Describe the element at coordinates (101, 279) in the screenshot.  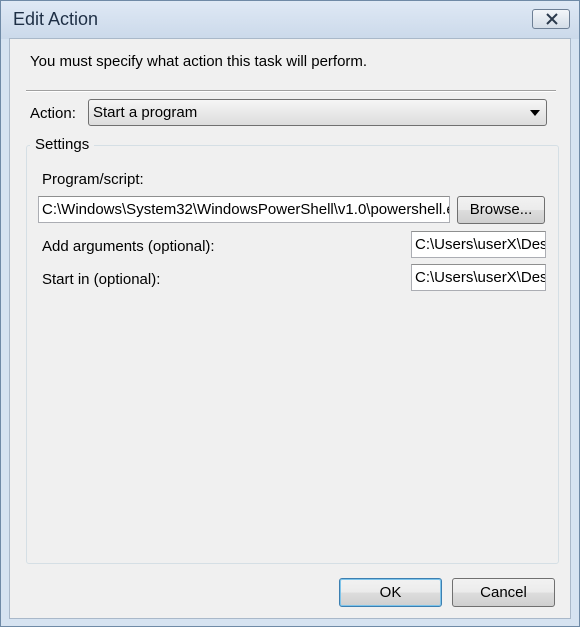
I see `start-in-label: Start in (optional):` at that location.